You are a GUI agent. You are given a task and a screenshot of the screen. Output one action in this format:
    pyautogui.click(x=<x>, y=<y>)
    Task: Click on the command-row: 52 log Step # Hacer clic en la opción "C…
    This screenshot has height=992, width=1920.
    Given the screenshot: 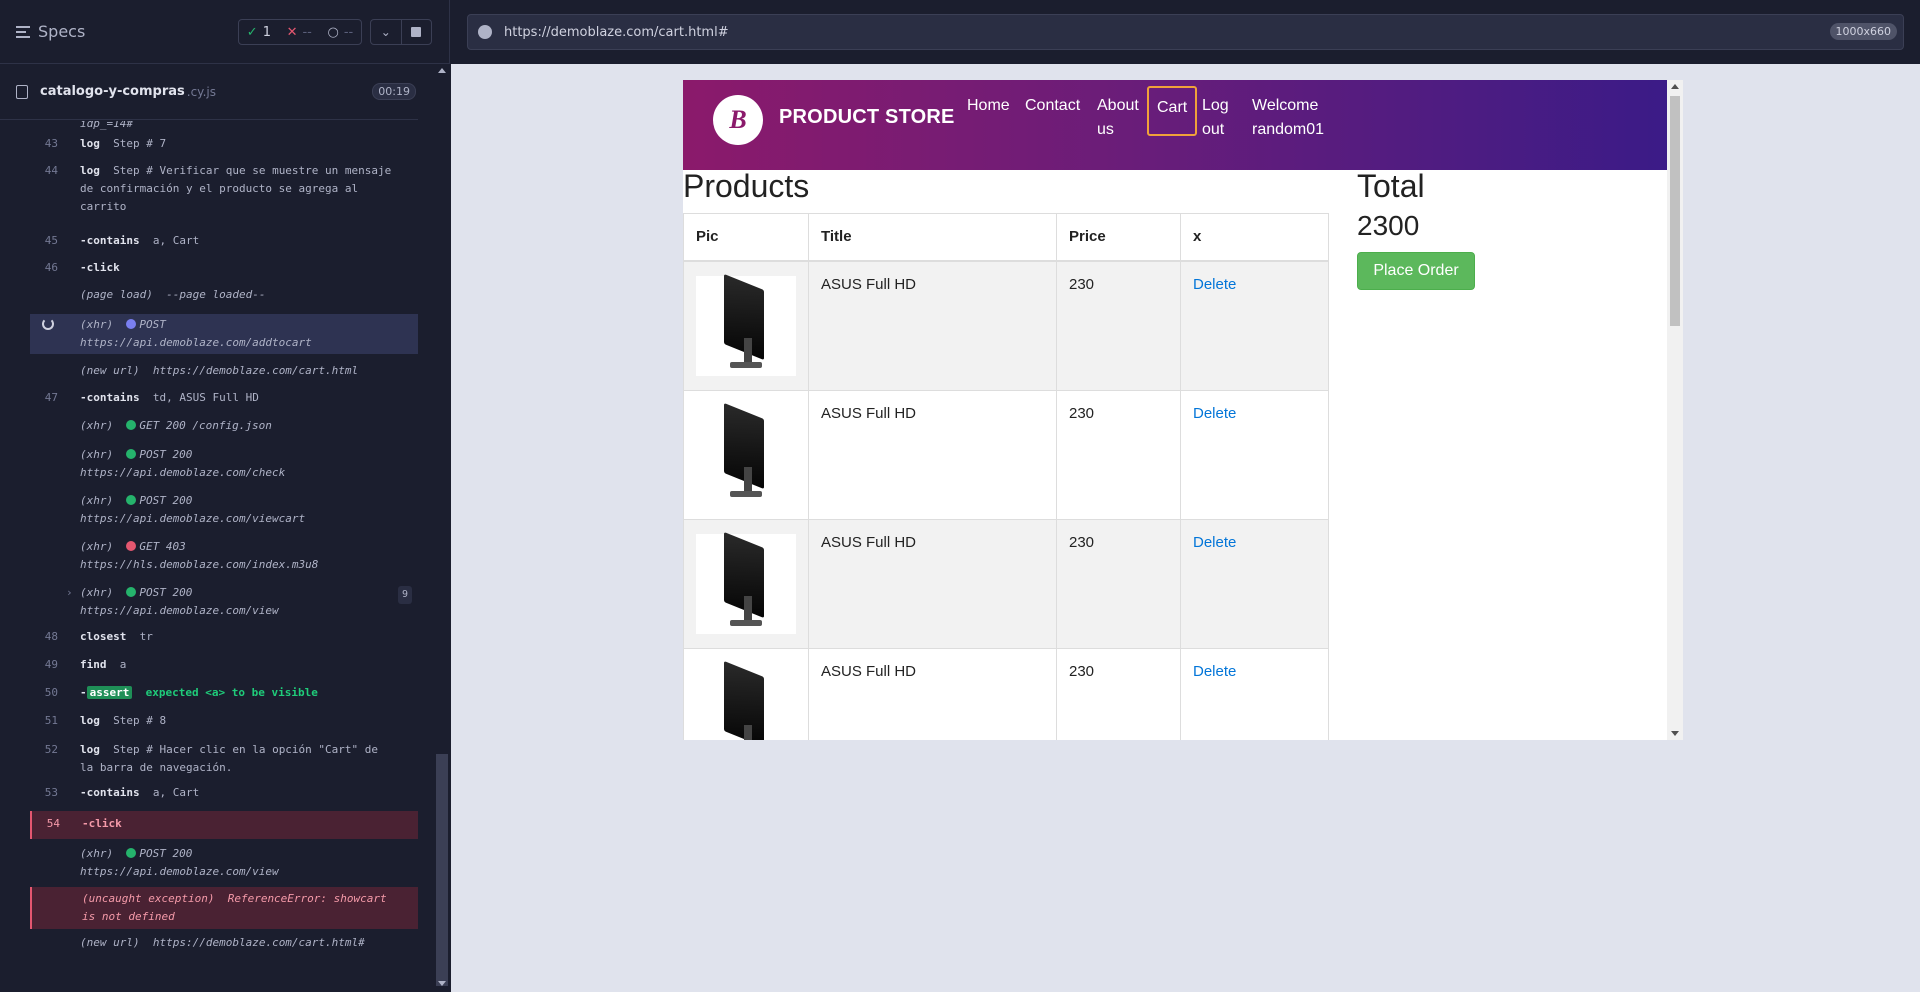 What is the action you would take?
    pyautogui.click(x=224, y=760)
    